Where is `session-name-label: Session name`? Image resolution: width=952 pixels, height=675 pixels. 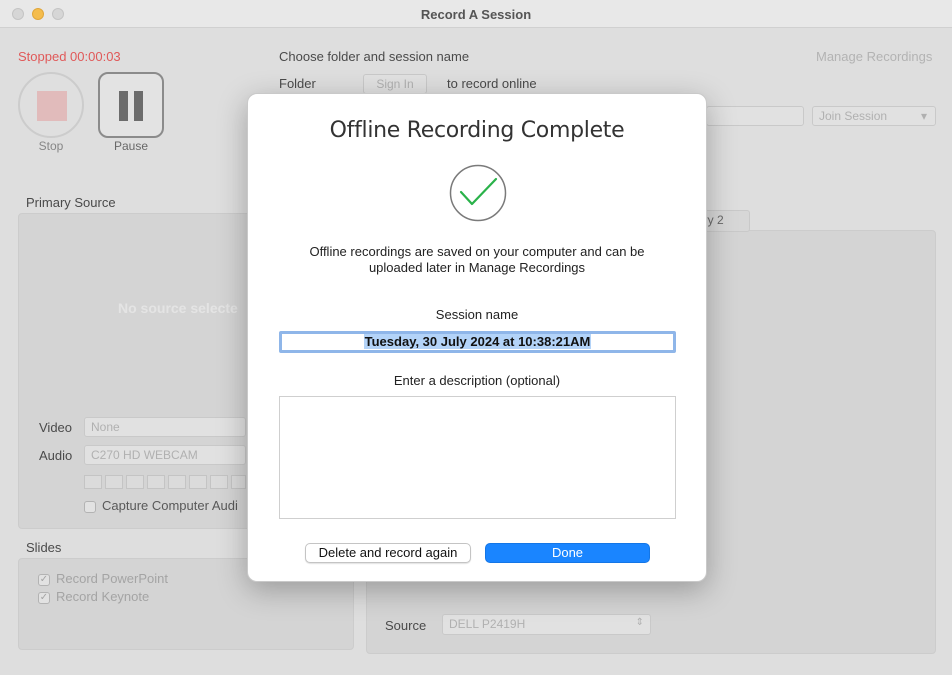 session-name-label: Session name is located at coordinates (477, 314).